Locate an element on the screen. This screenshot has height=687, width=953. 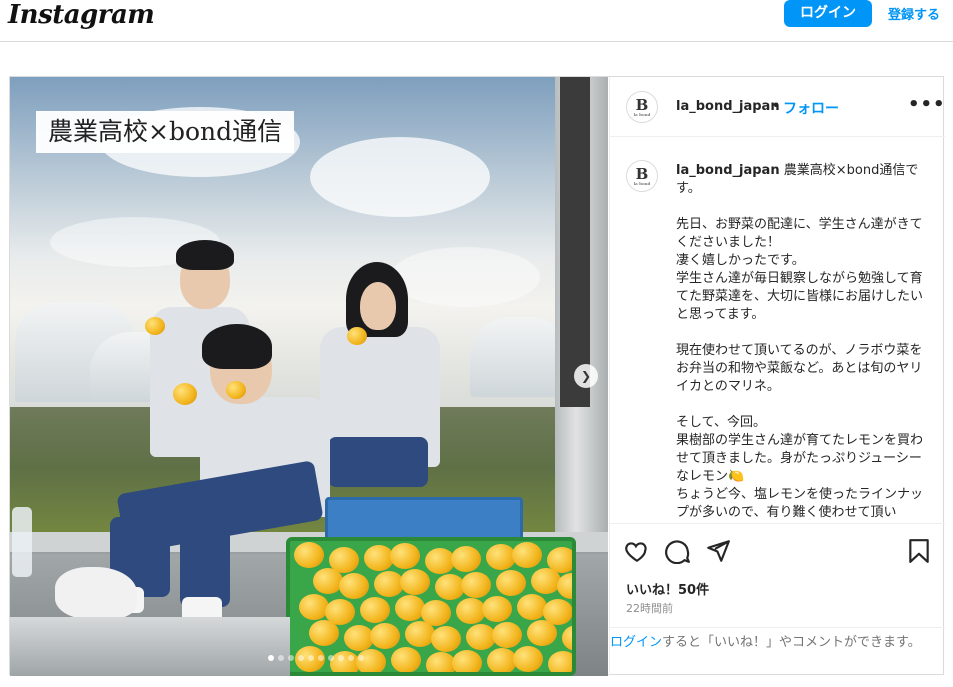
heart-icon is located at coordinates (637, 551).